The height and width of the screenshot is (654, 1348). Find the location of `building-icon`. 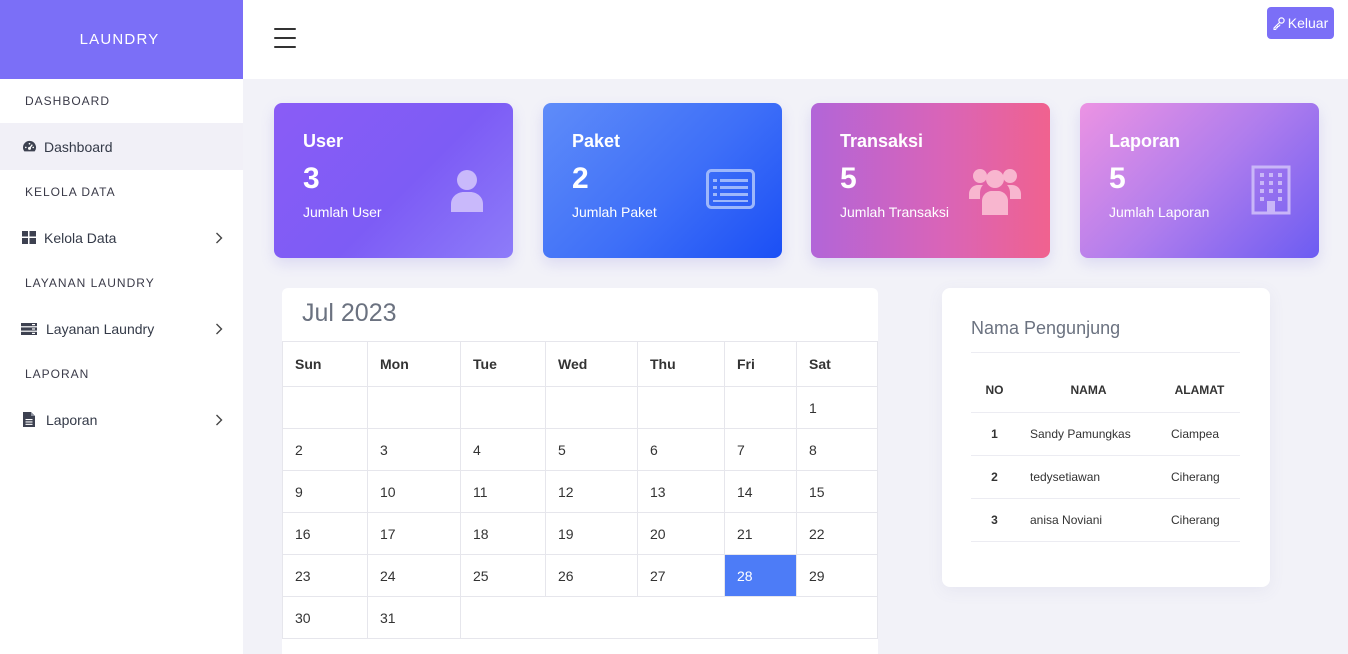

building-icon is located at coordinates (1271, 192).